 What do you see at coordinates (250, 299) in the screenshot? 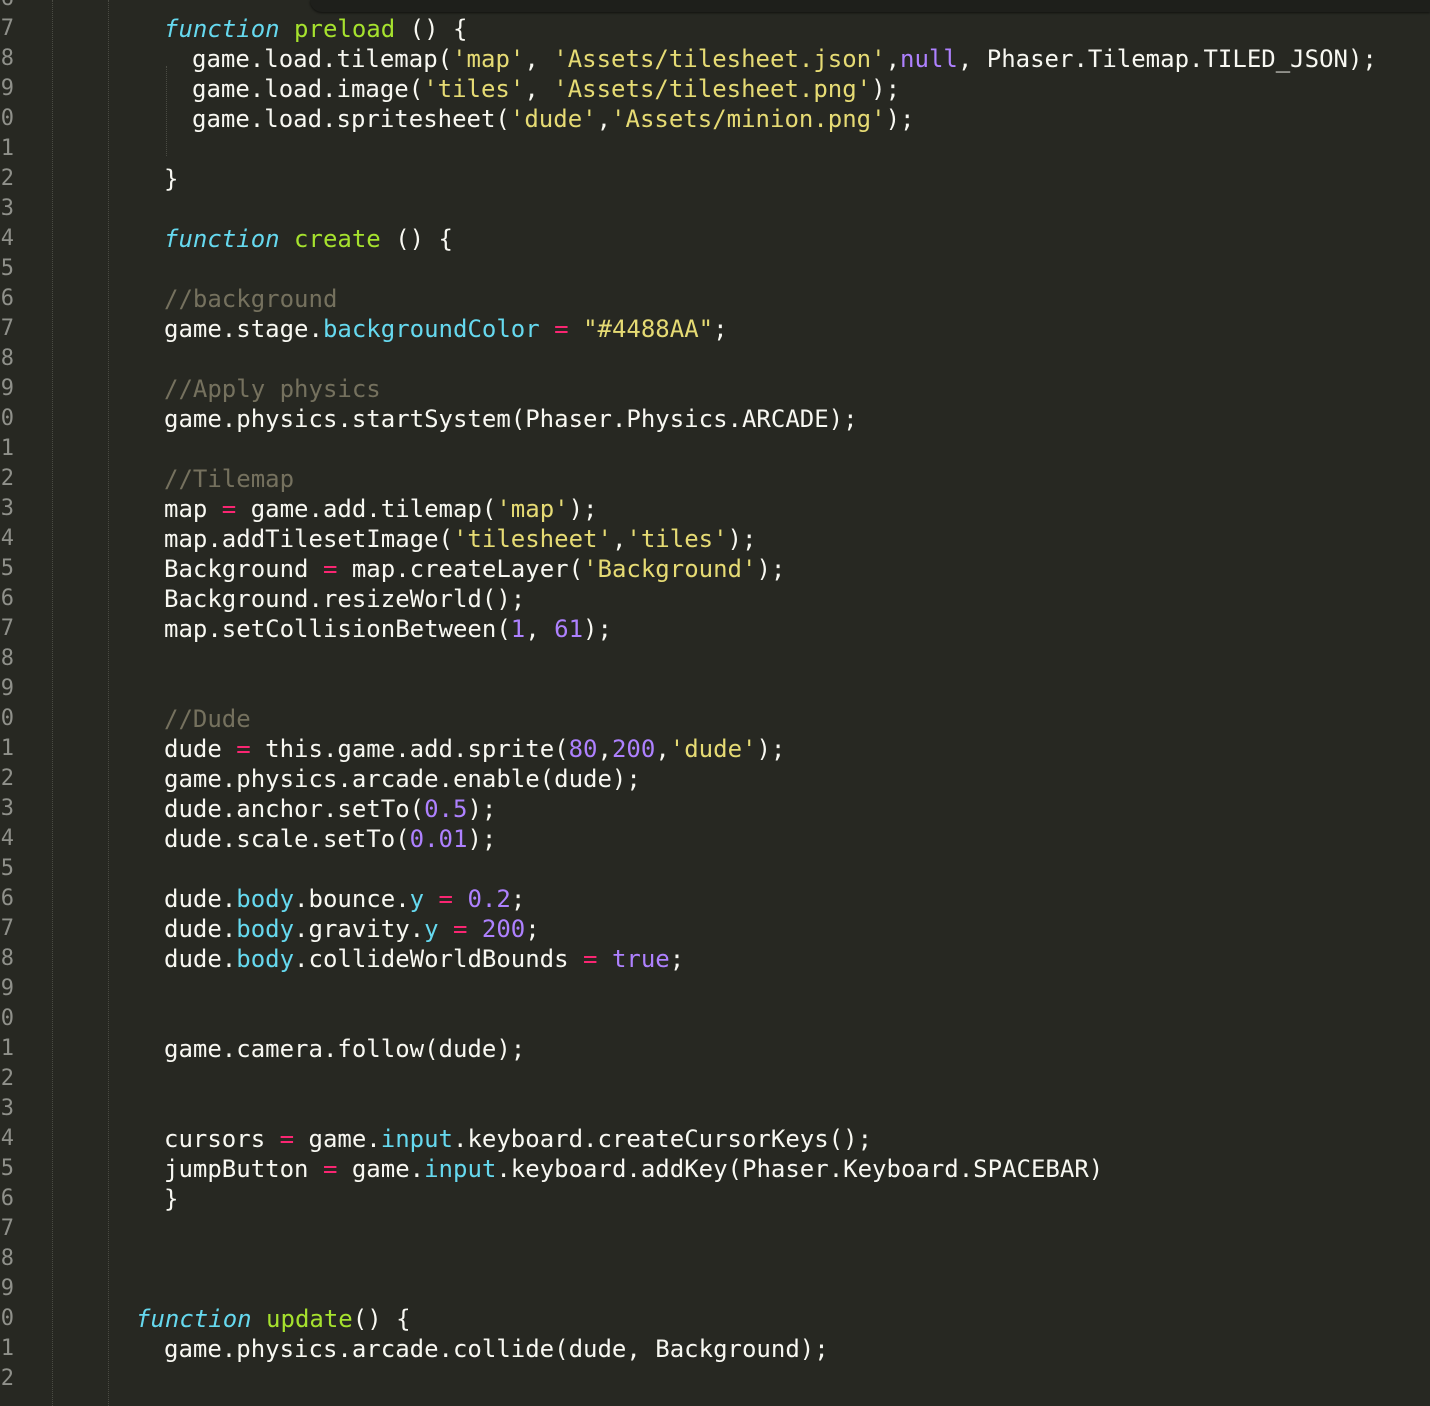
I see `code-line: //background` at bounding box center [250, 299].